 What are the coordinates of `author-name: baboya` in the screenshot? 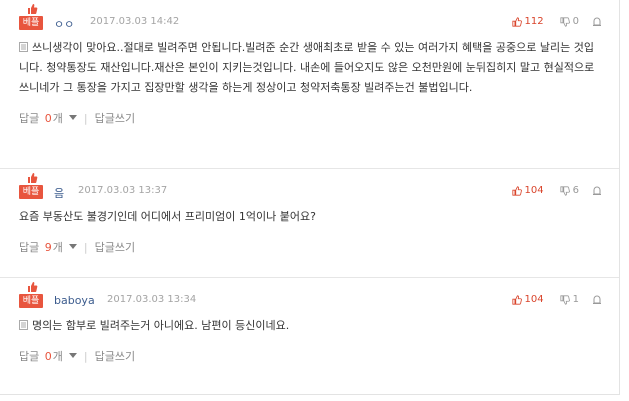 It's located at (74, 300).